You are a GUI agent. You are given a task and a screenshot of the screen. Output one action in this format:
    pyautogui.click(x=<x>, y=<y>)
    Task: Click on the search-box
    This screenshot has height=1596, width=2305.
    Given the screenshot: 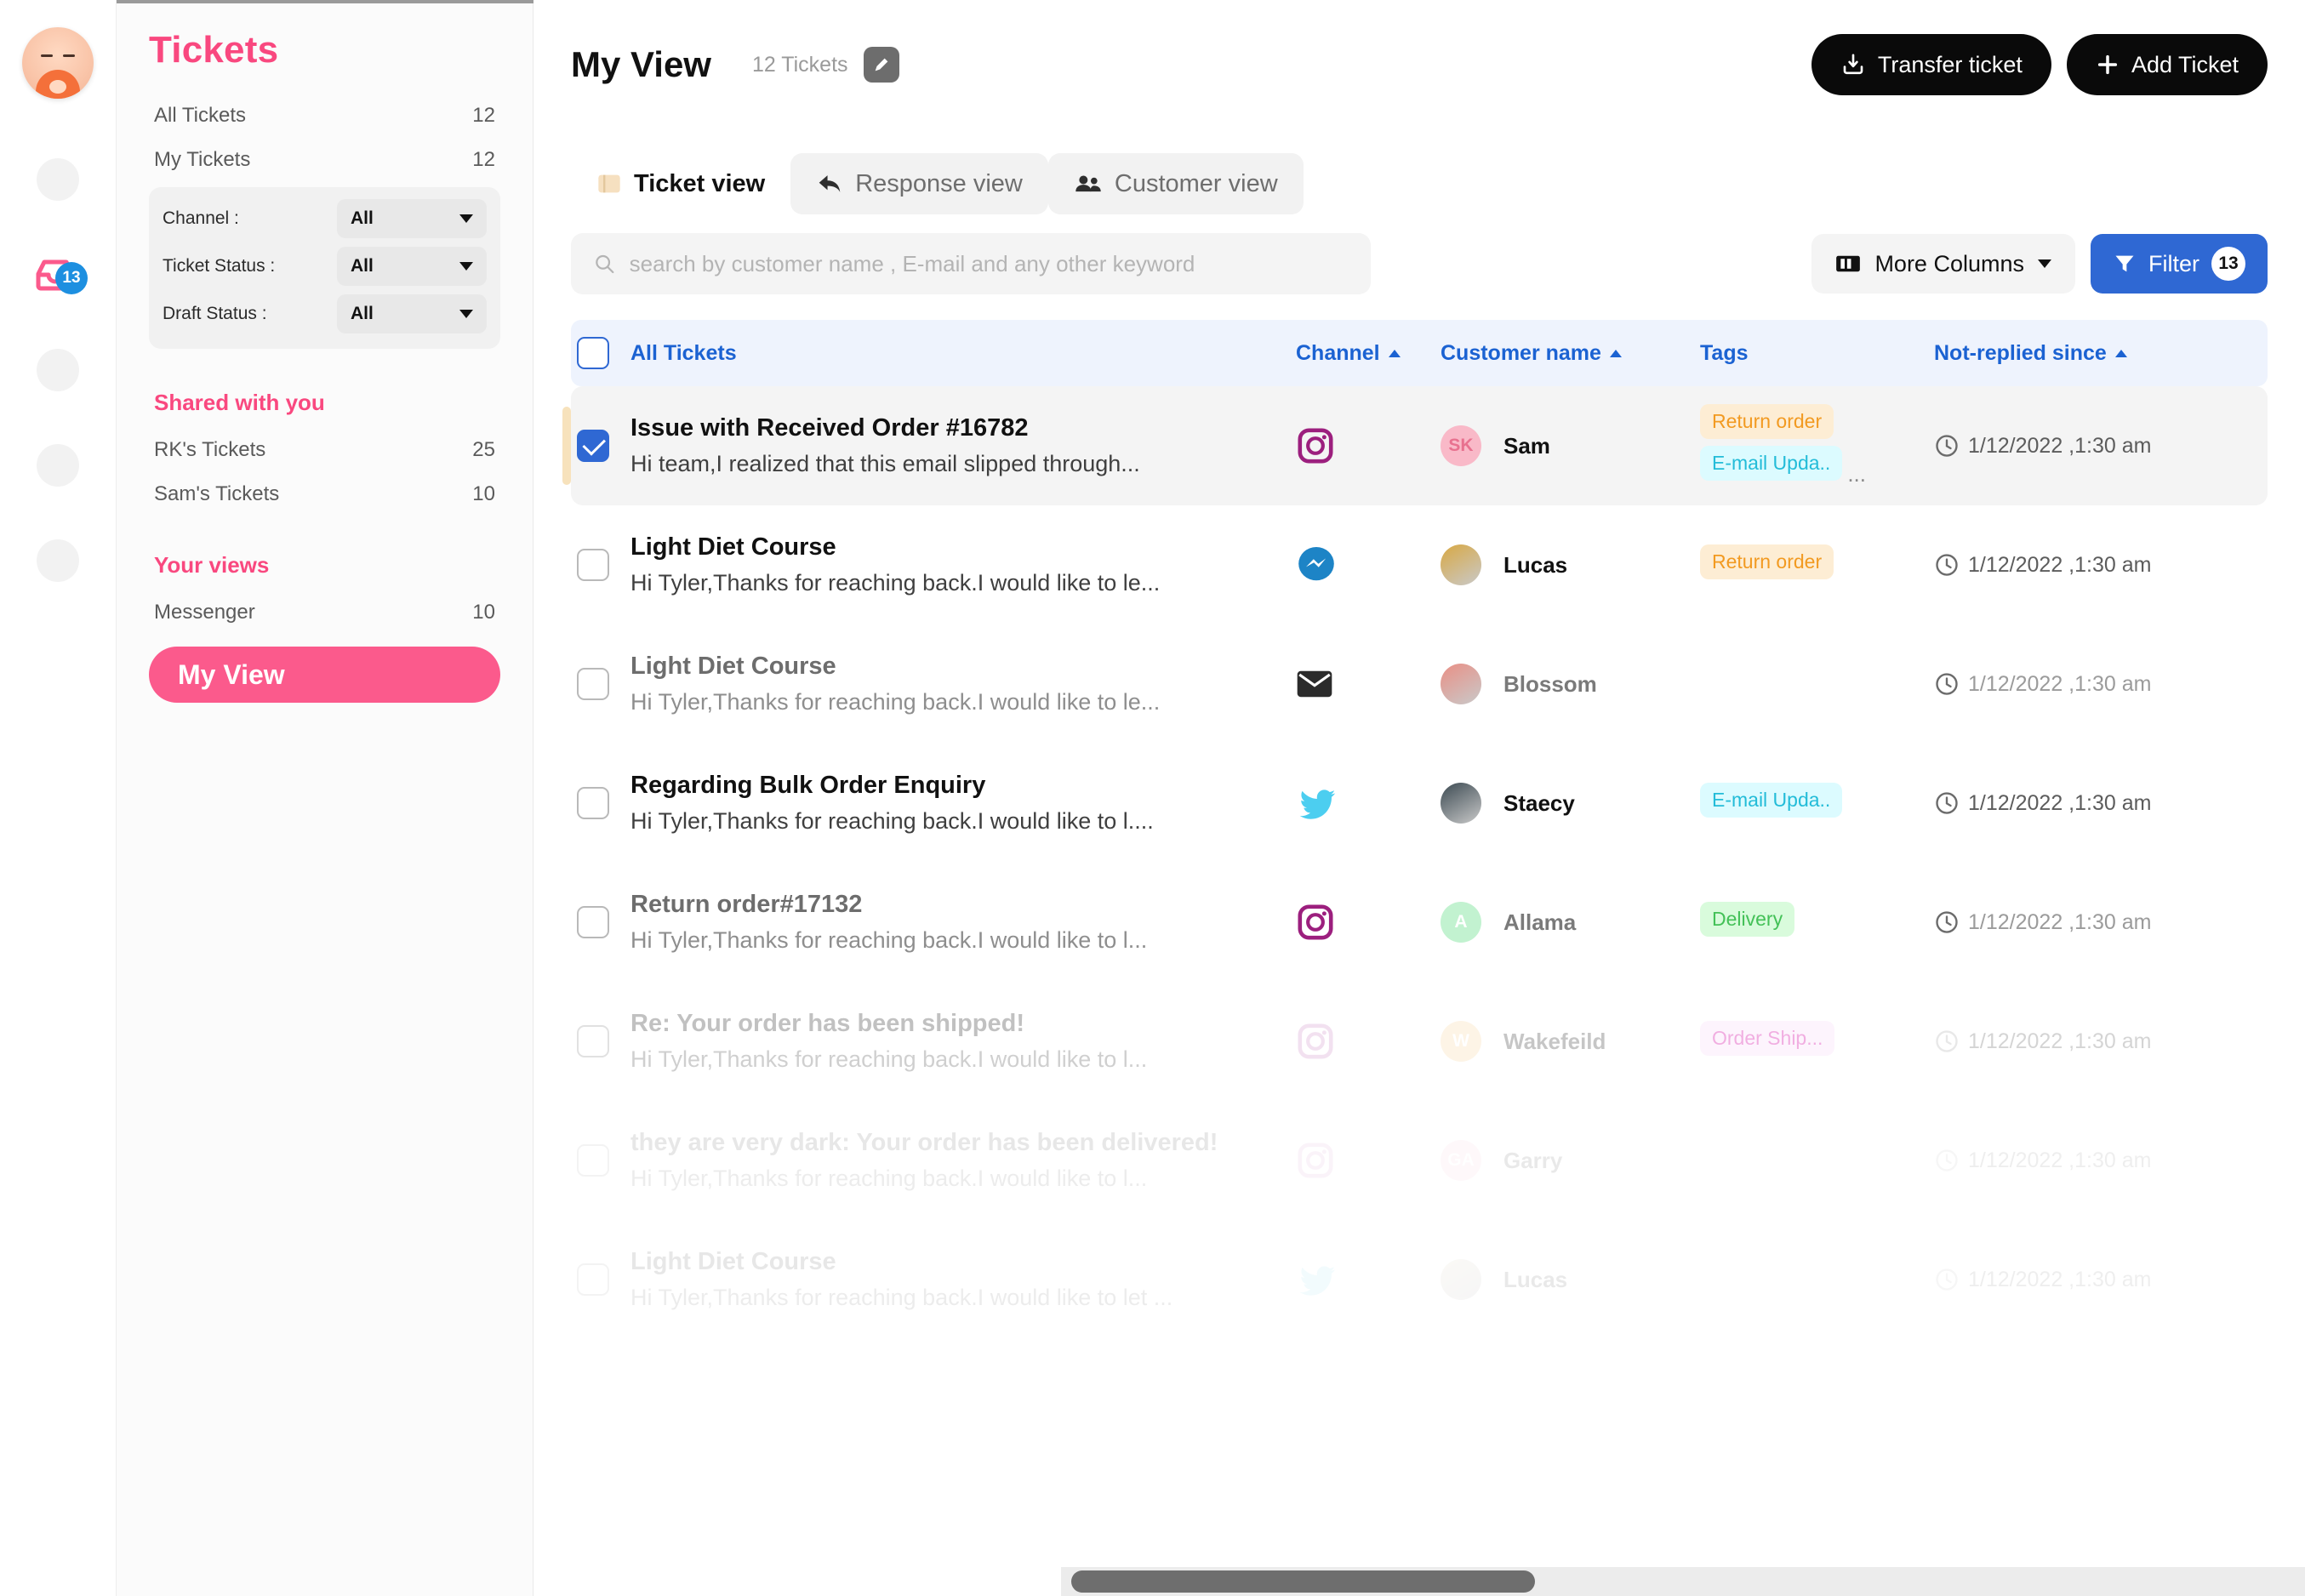 What is the action you would take?
    pyautogui.click(x=971, y=264)
    